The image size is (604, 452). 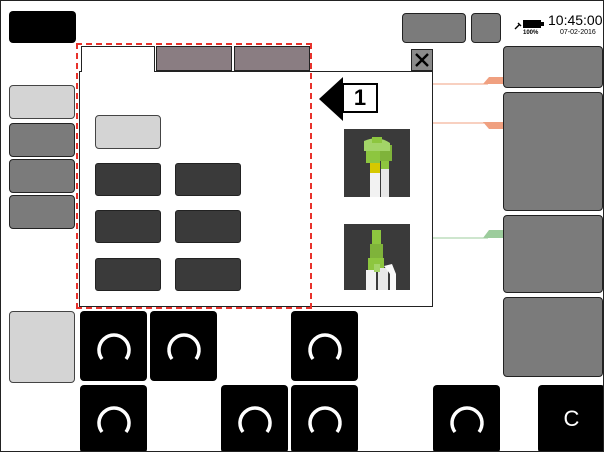 What do you see at coordinates (570, 418) in the screenshot?
I see `c-button: C` at bounding box center [570, 418].